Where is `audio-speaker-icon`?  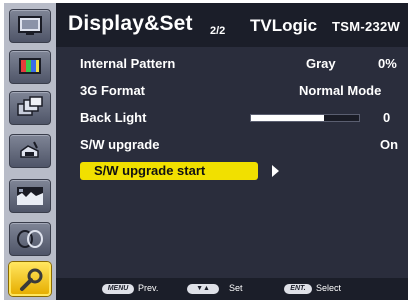
audio-speaker-icon is located at coordinates (30, 151).